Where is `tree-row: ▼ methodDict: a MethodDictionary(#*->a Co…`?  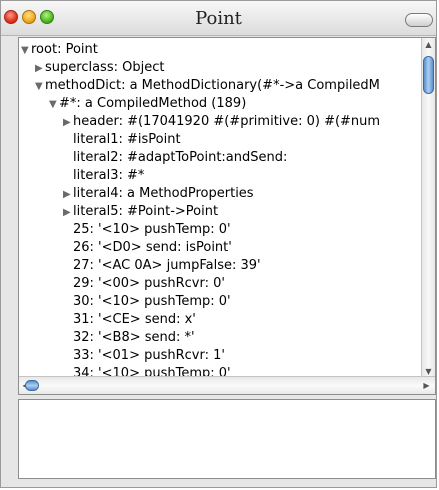
tree-row: ▼ methodDict: a MethodDictionary(#*->a Co… is located at coordinates (220, 86).